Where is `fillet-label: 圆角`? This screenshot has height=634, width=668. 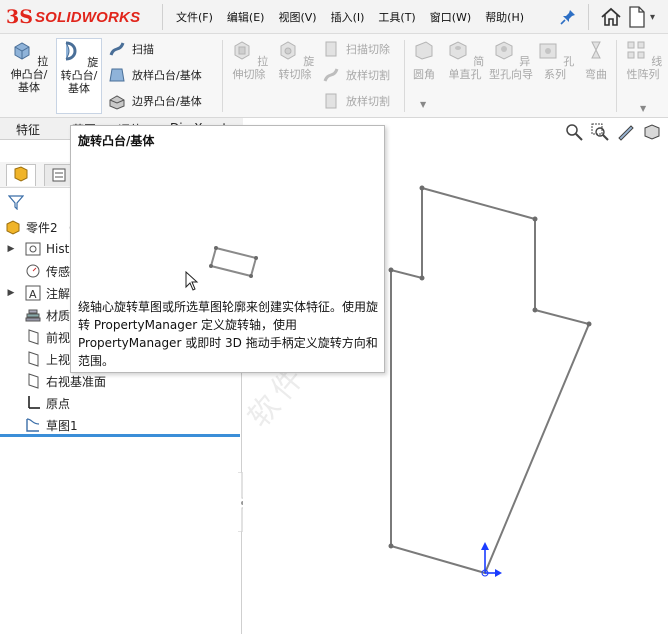
fillet-label: 圆角 is located at coordinates (424, 74).